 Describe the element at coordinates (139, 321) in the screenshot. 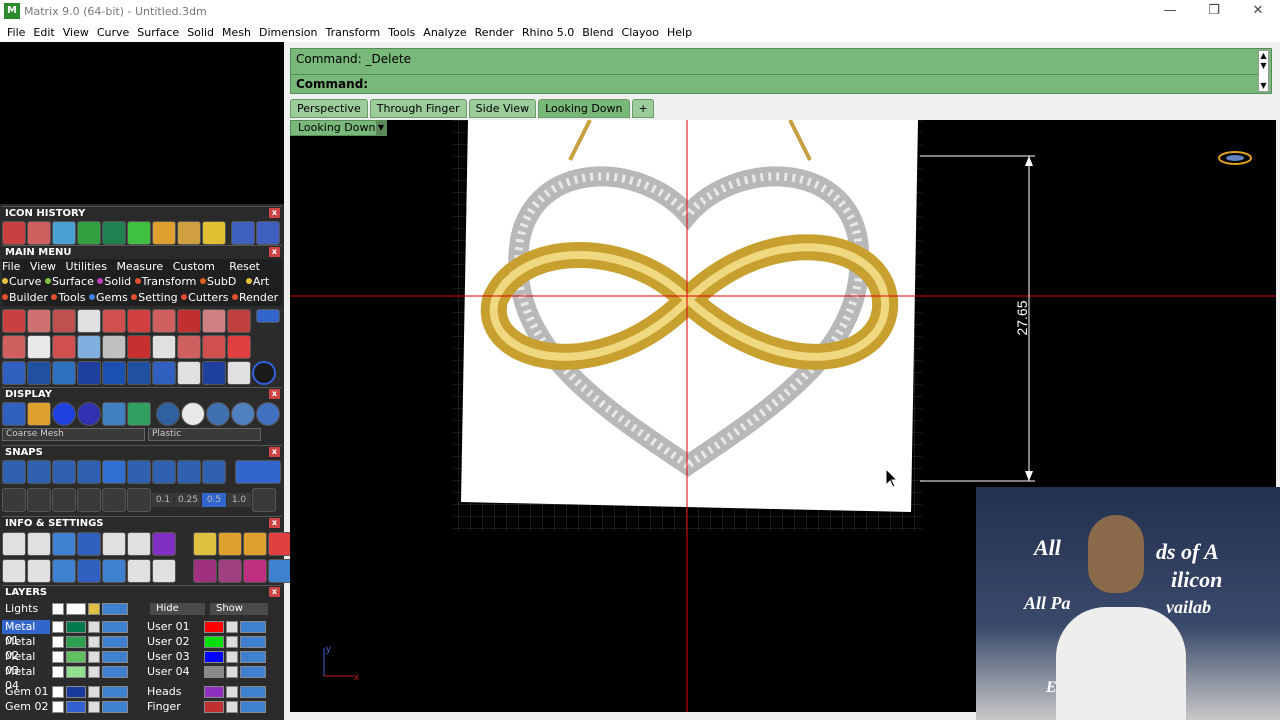

I see `cube-icon` at that location.